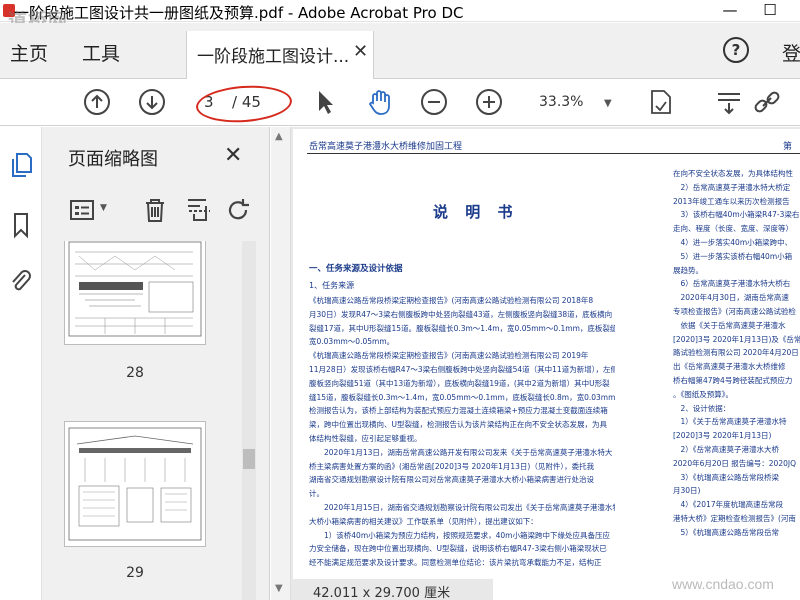 This screenshot has height=600, width=800. Describe the element at coordinates (83, 210) in the screenshot. I see `thumbnail-options-icon` at that location.